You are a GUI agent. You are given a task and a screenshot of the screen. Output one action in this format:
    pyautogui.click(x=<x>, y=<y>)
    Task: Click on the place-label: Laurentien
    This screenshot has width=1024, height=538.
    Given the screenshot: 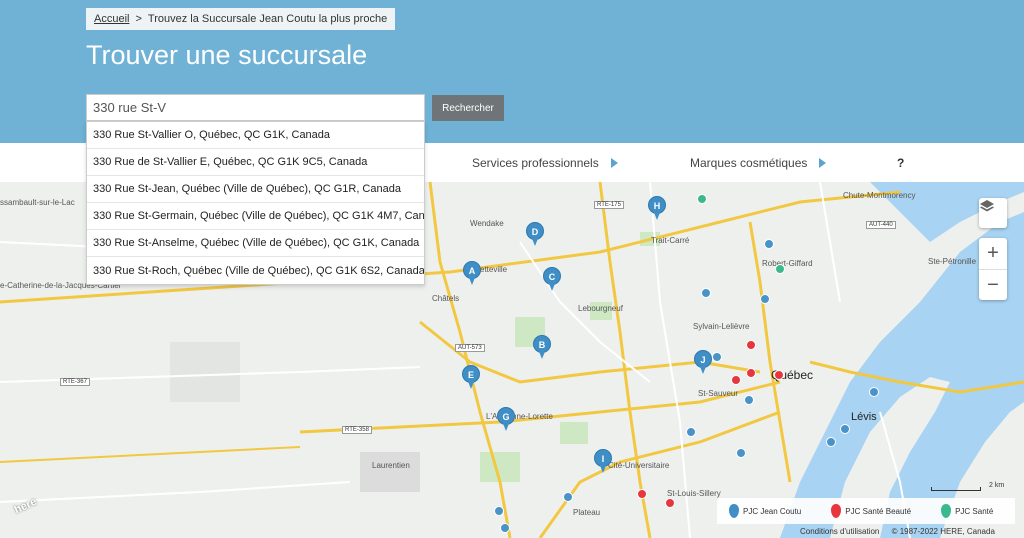 What is the action you would take?
    pyautogui.click(x=391, y=465)
    